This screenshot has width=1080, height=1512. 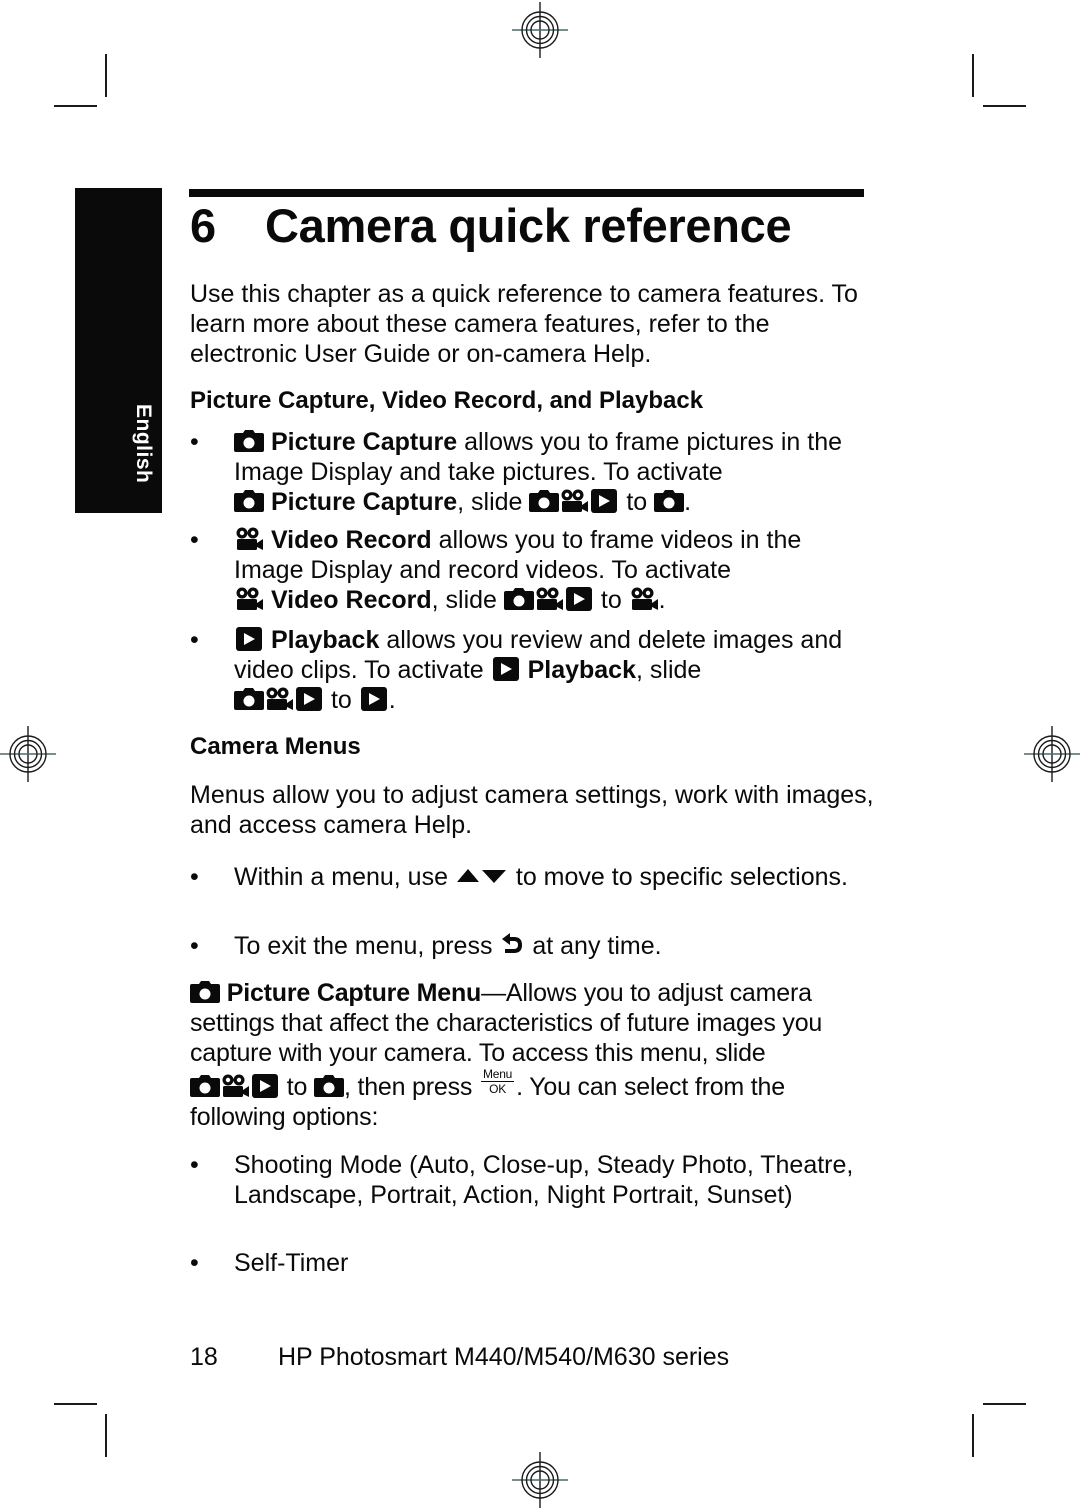 I want to click on text: at any time., so click(x=593, y=946).